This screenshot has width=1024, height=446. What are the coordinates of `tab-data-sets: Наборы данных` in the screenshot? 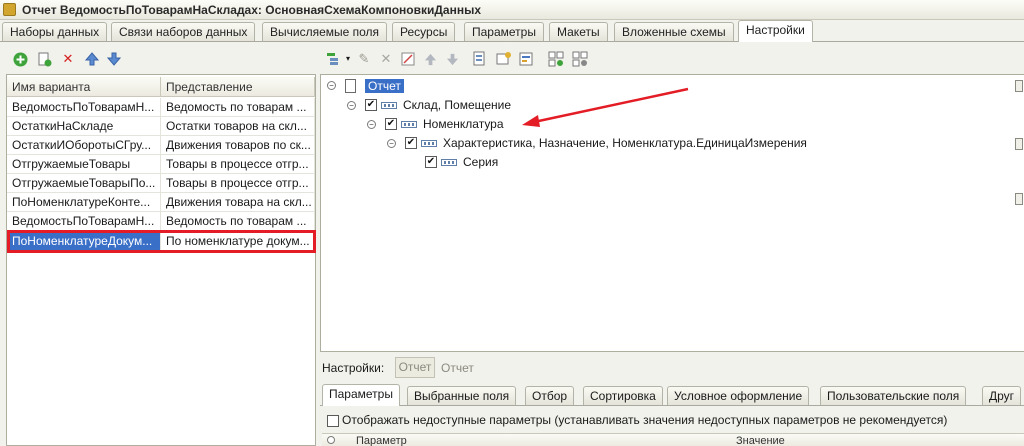 It's located at (55, 31).